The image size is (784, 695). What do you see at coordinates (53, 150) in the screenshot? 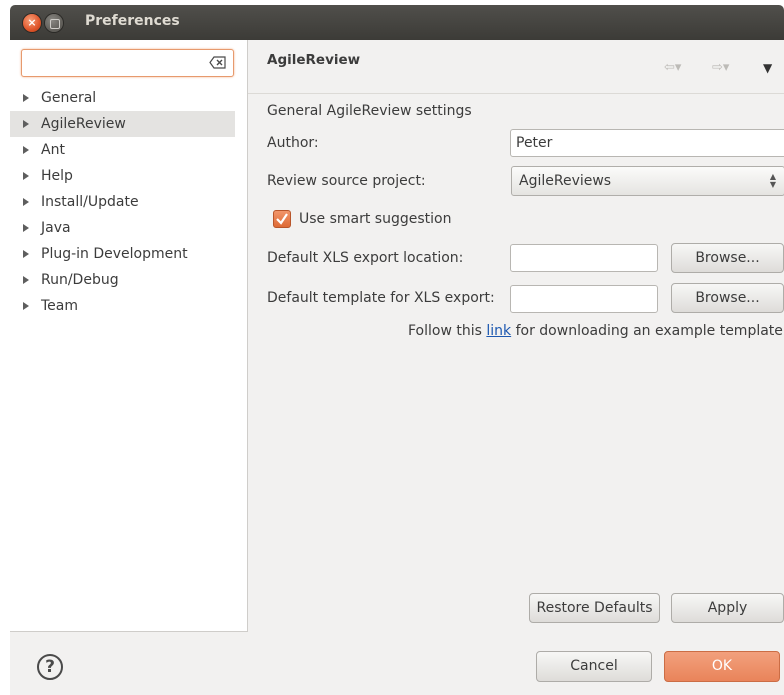
I see `tree-item-label: Ant` at bounding box center [53, 150].